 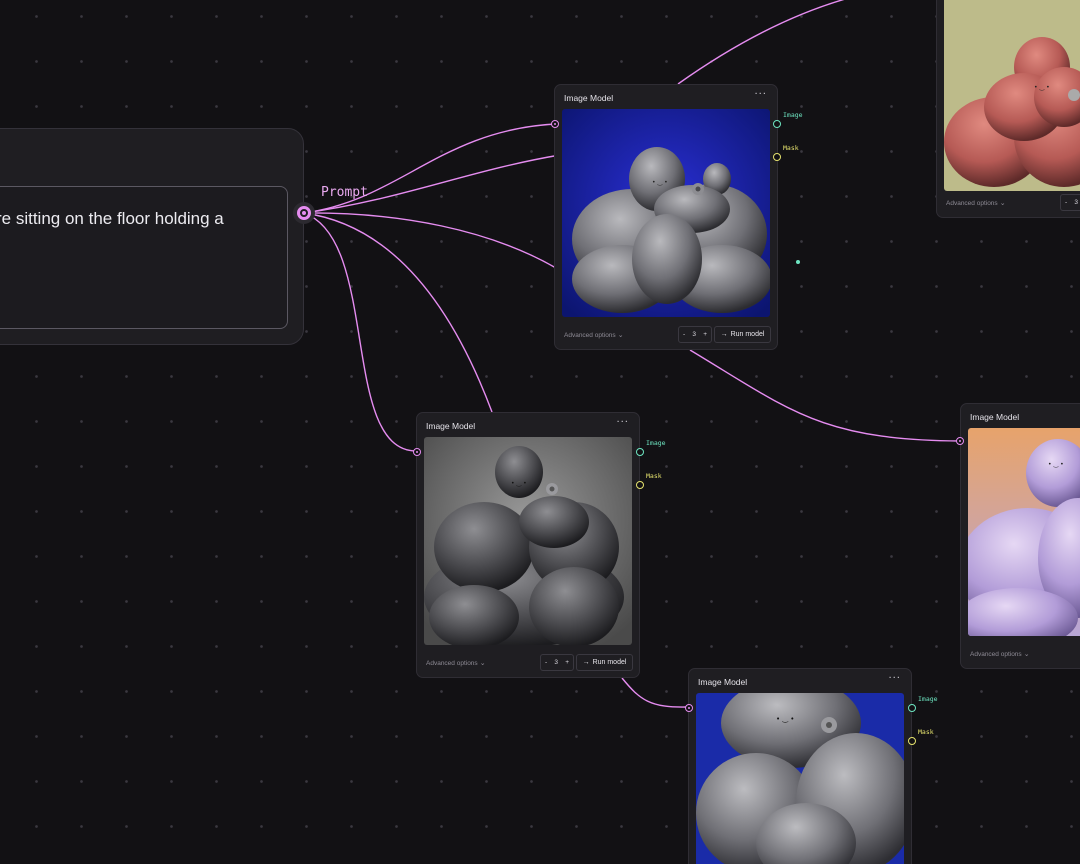 I want to click on wire-prompt-node1-b, so click(x=432, y=184).